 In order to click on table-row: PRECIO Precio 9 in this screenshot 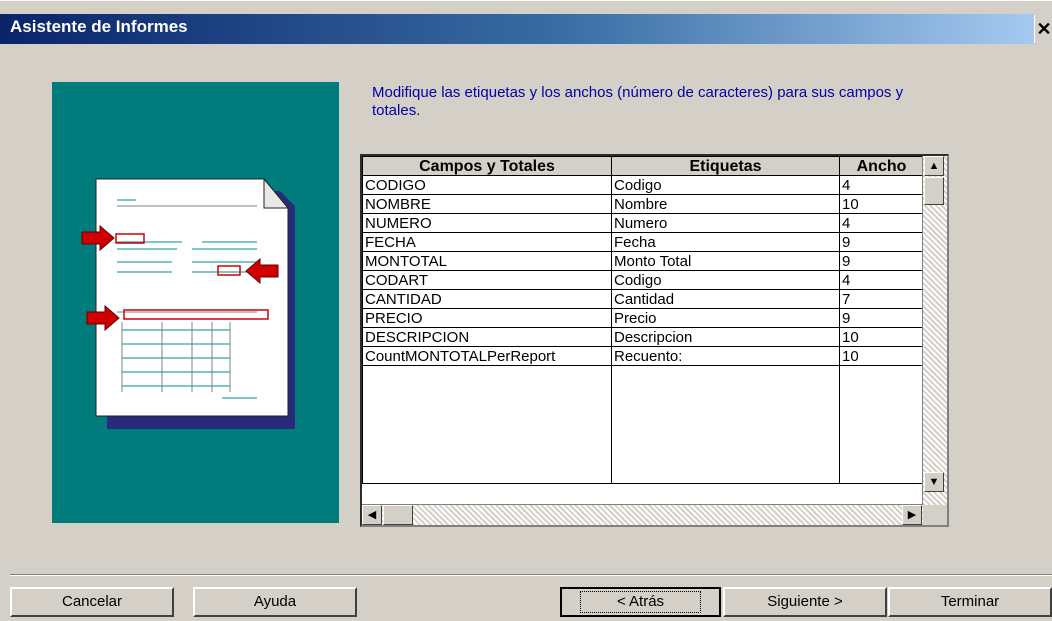, I will do `click(642, 318)`.